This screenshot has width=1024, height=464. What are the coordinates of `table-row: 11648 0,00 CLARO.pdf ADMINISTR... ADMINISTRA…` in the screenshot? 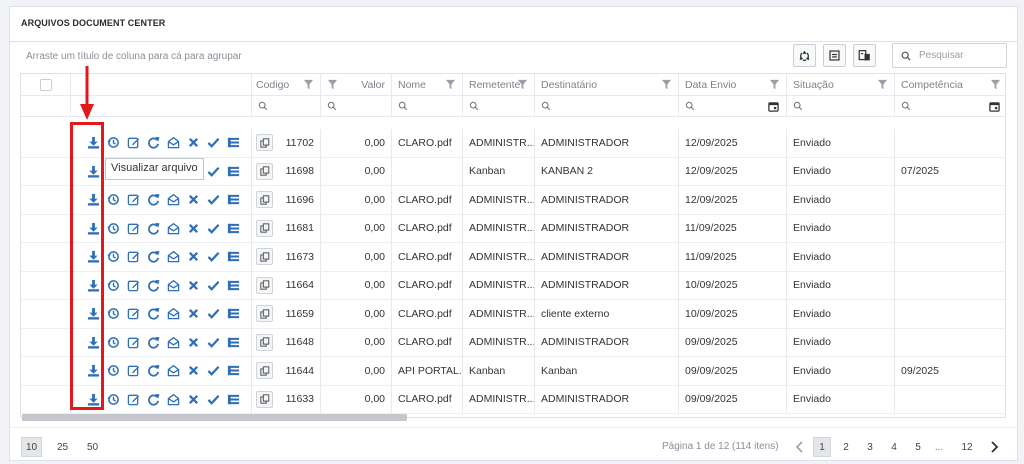 It's located at (513, 342).